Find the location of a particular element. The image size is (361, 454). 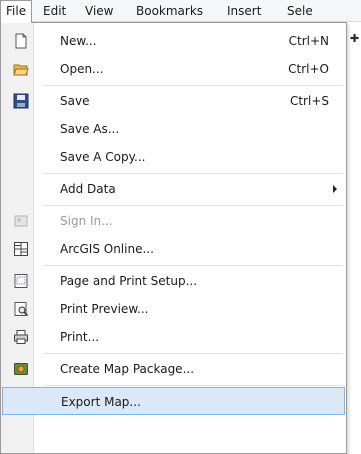

map-package-icon is located at coordinates (21, 369).